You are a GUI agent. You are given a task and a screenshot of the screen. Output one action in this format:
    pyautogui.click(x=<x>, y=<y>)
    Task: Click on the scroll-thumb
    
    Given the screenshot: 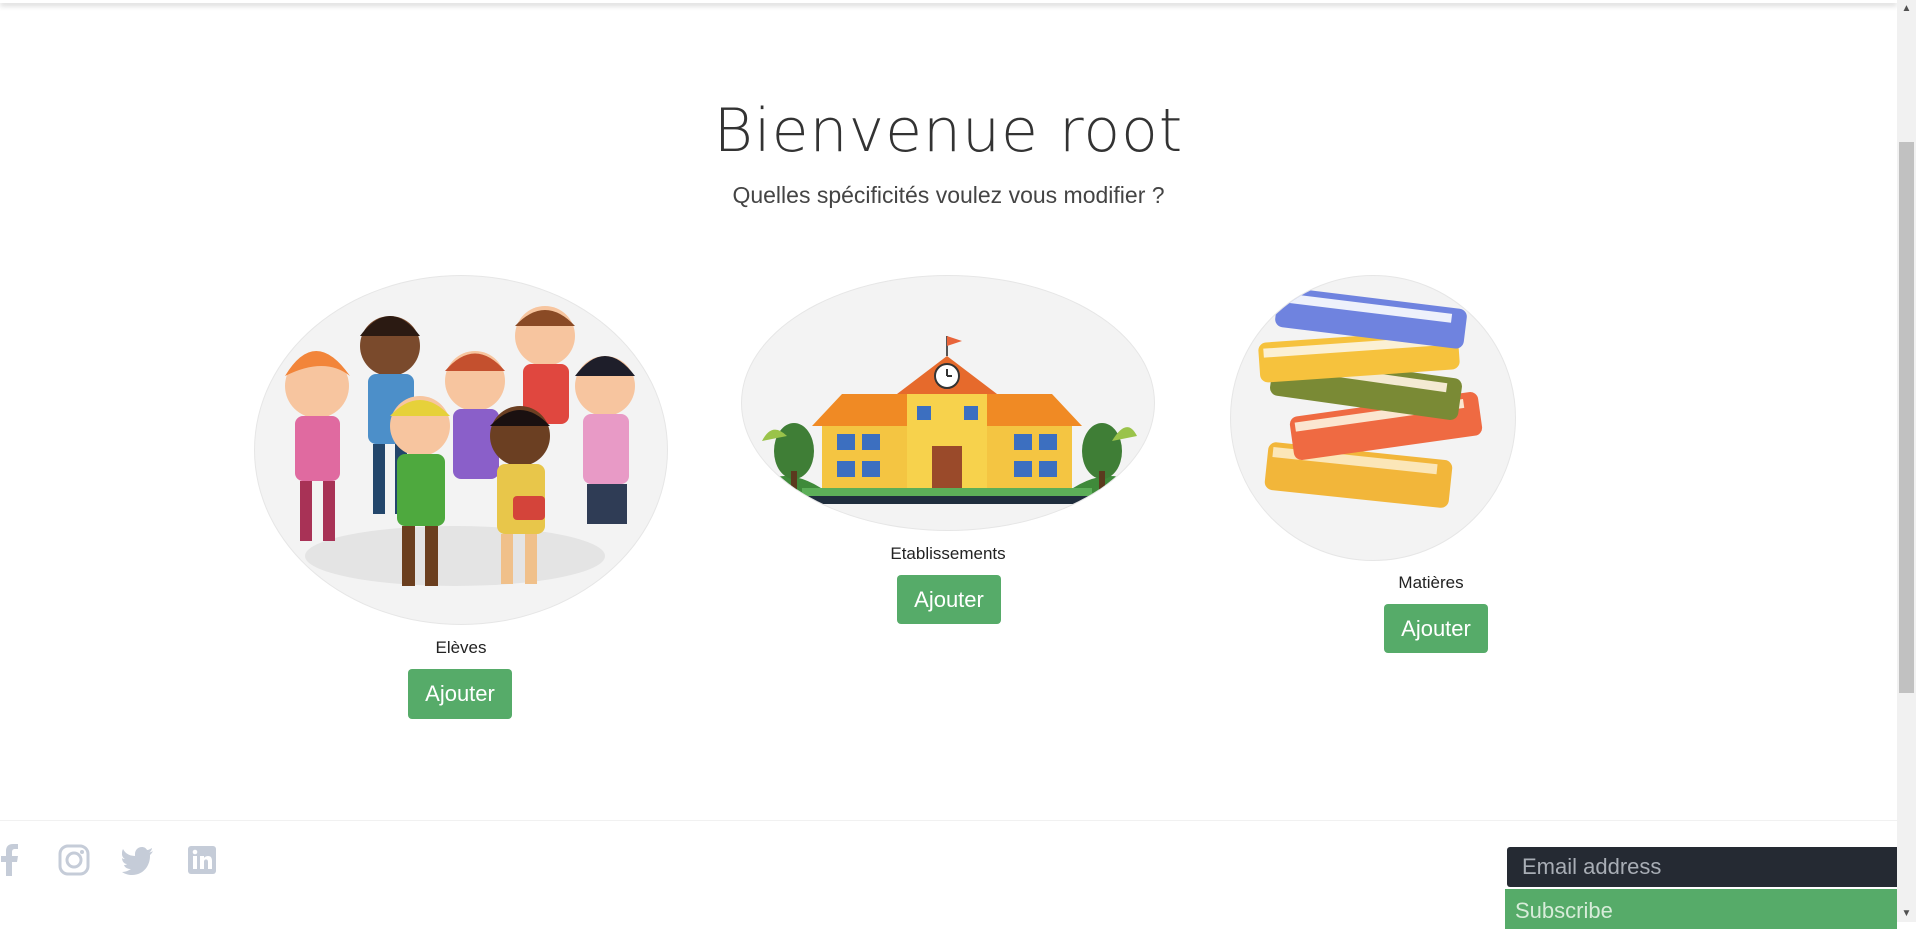 What is the action you would take?
    pyautogui.click(x=1906, y=417)
    